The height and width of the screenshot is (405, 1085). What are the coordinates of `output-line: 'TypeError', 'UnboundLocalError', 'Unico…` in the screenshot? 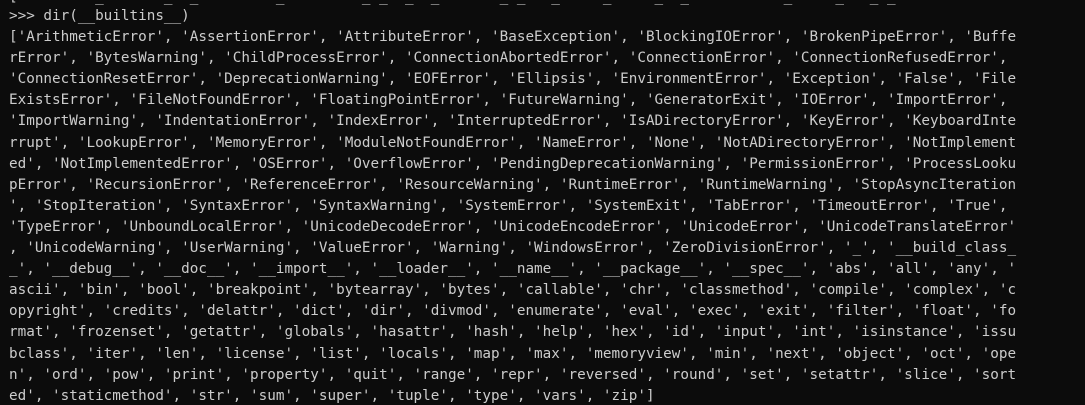 It's located at (513, 226).